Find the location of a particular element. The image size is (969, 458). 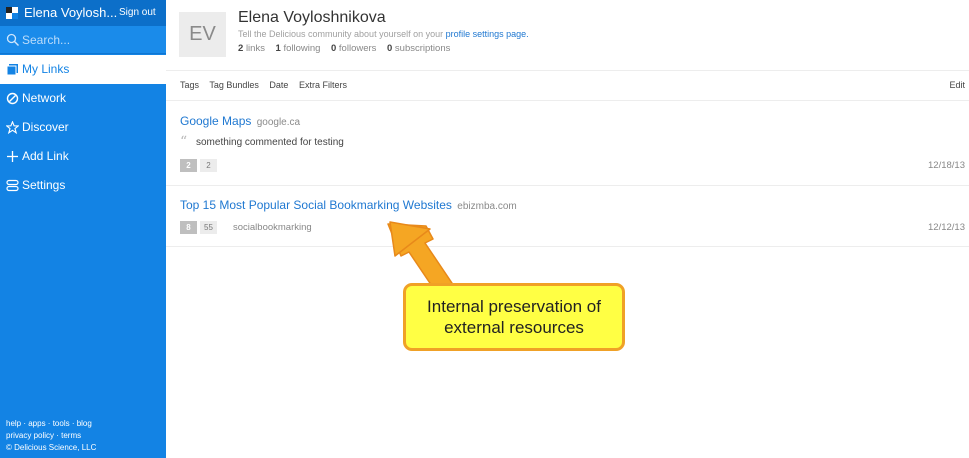

link-comment: something commented for testing is located at coordinates (270, 142).